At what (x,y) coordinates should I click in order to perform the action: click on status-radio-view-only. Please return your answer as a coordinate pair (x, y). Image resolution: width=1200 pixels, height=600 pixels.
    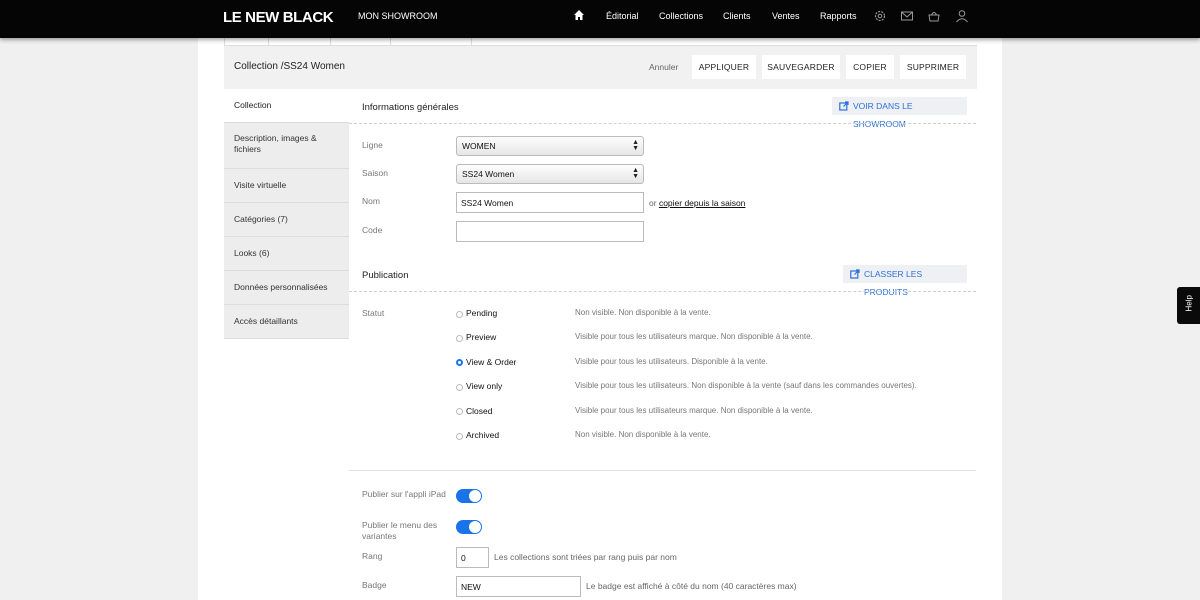
    Looking at the image, I should click on (459, 387).